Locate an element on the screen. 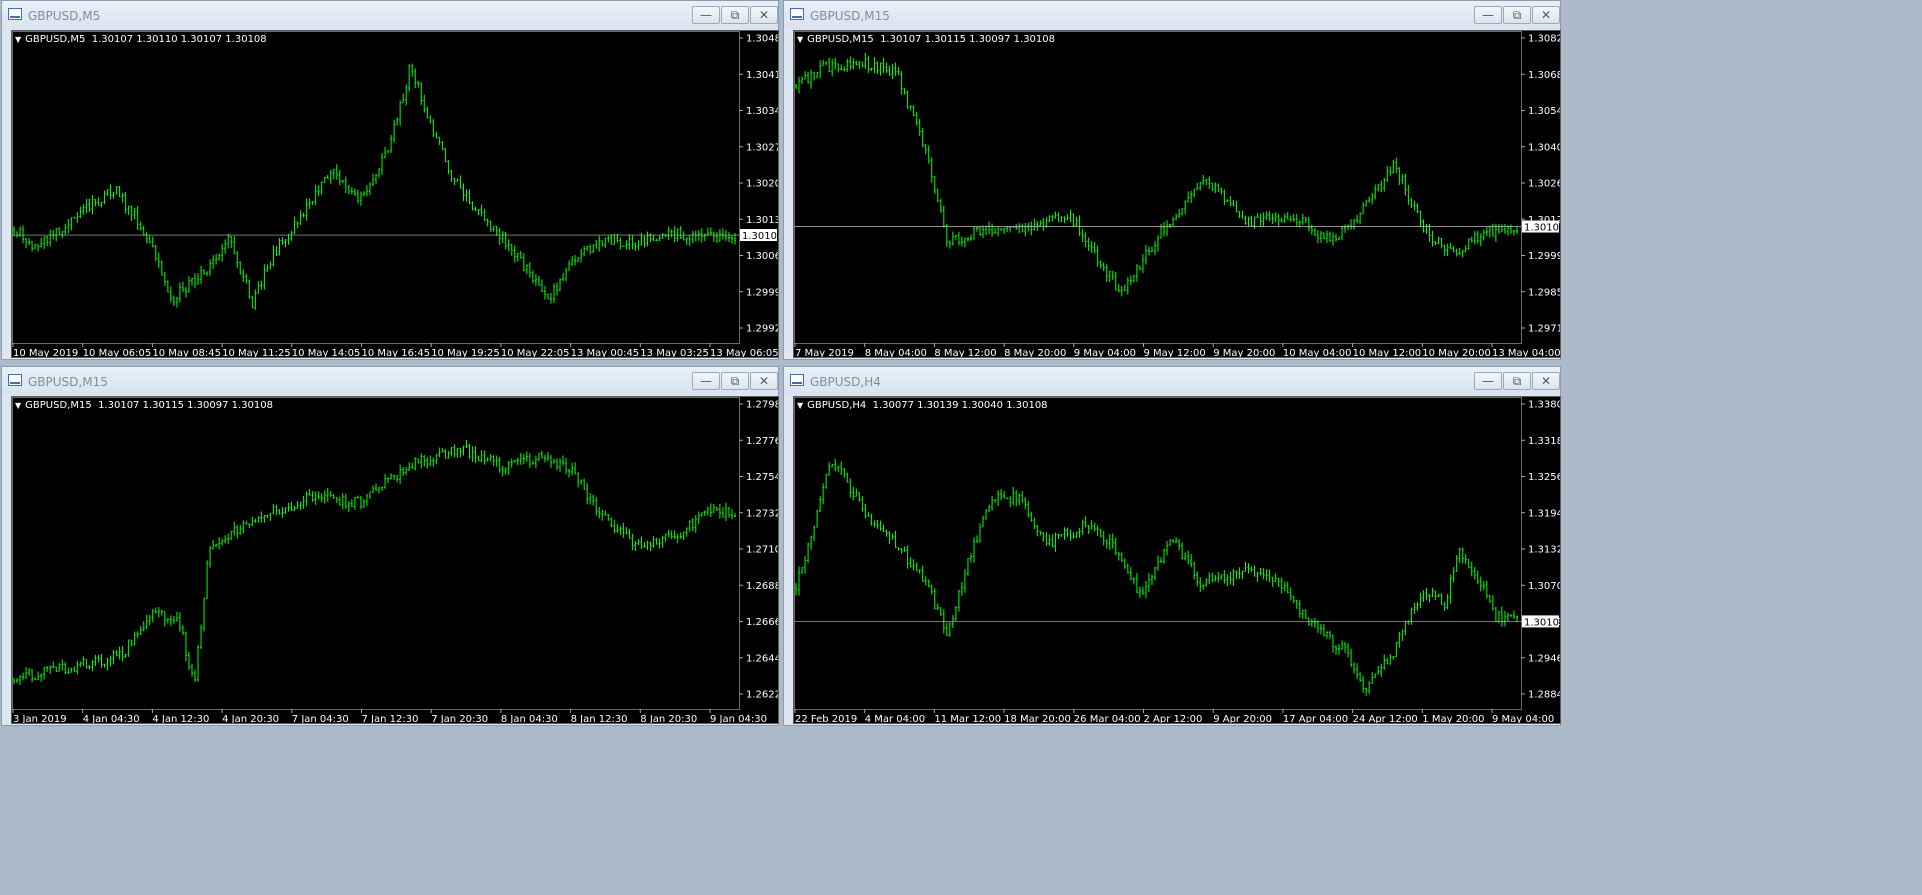 The width and height of the screenshot is (1922, 895). x-tick-label: 8 May 20:00 is located at coordinates (1035, 352).